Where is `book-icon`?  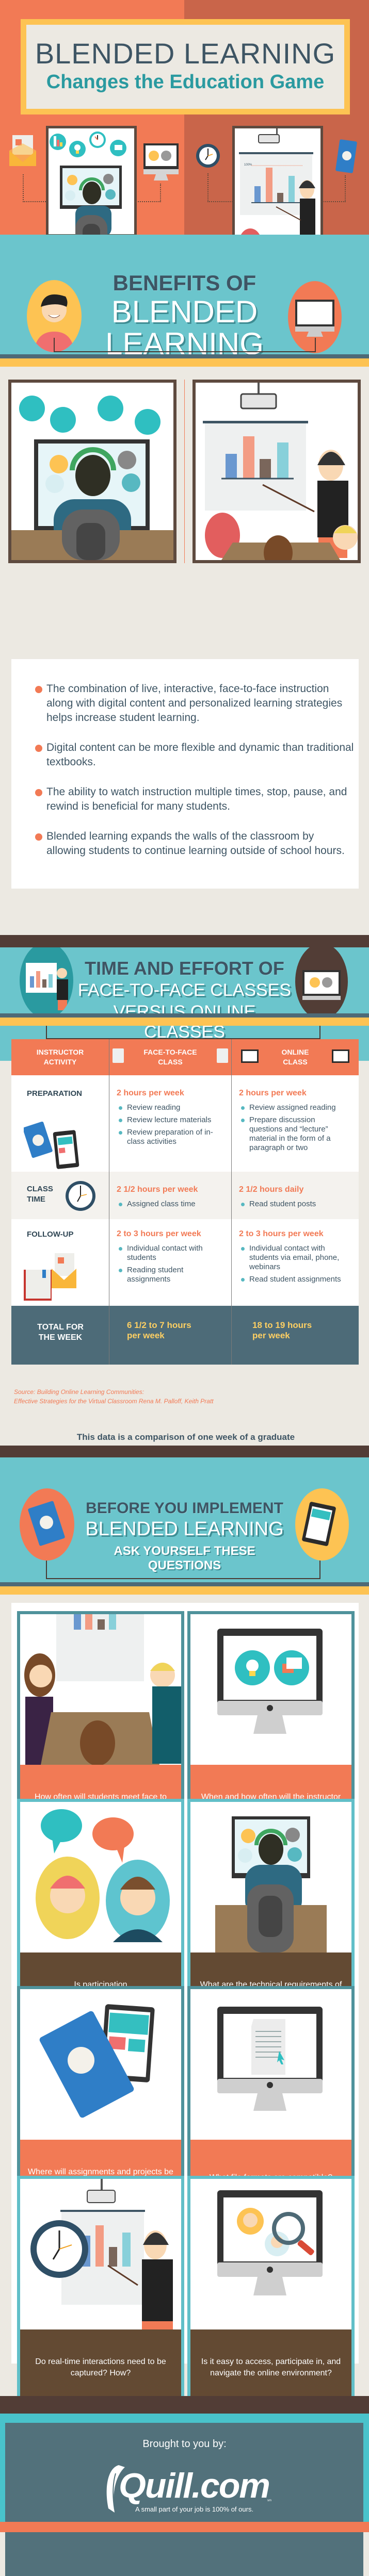 book-icon is located at coordinates (346, 156).